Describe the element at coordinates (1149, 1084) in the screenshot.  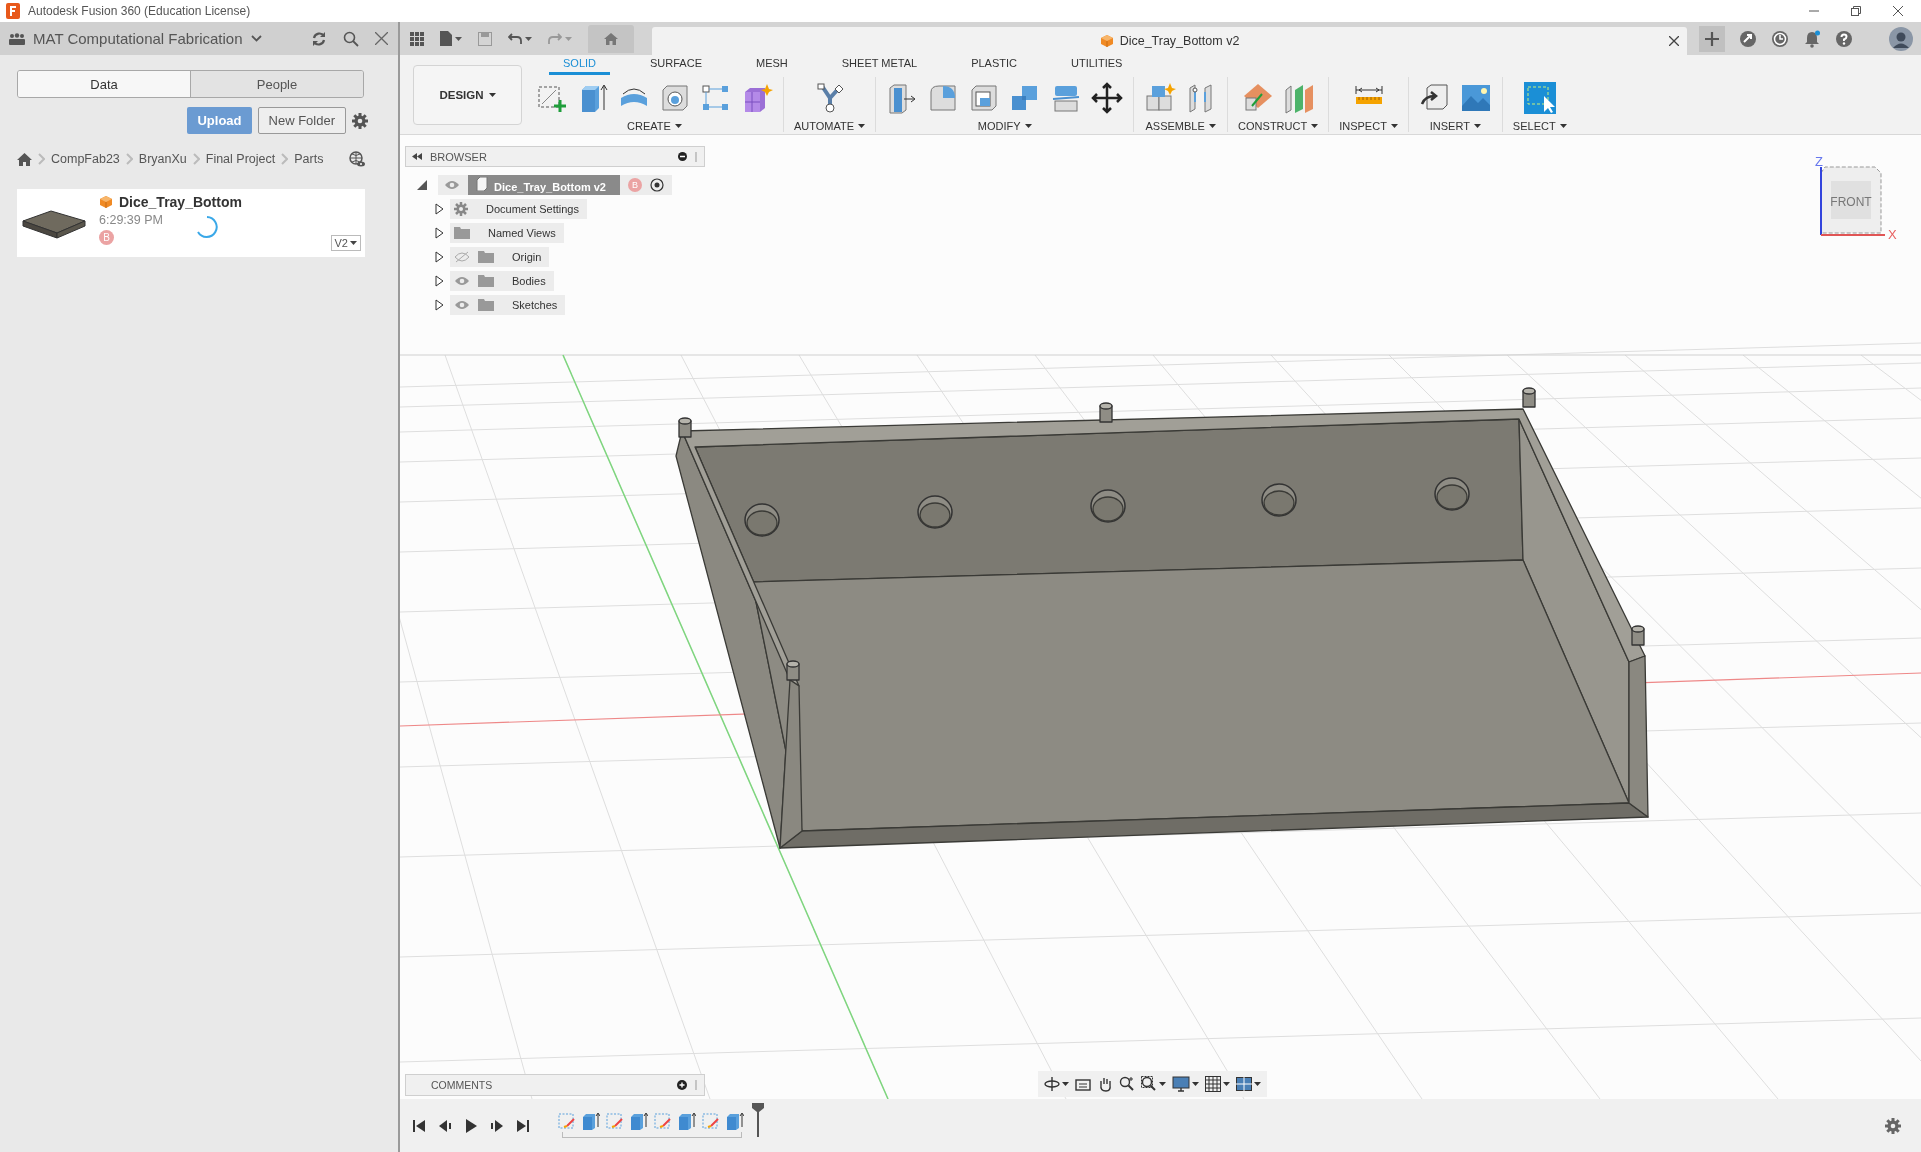
I see `zoom-window-icon` at that location.